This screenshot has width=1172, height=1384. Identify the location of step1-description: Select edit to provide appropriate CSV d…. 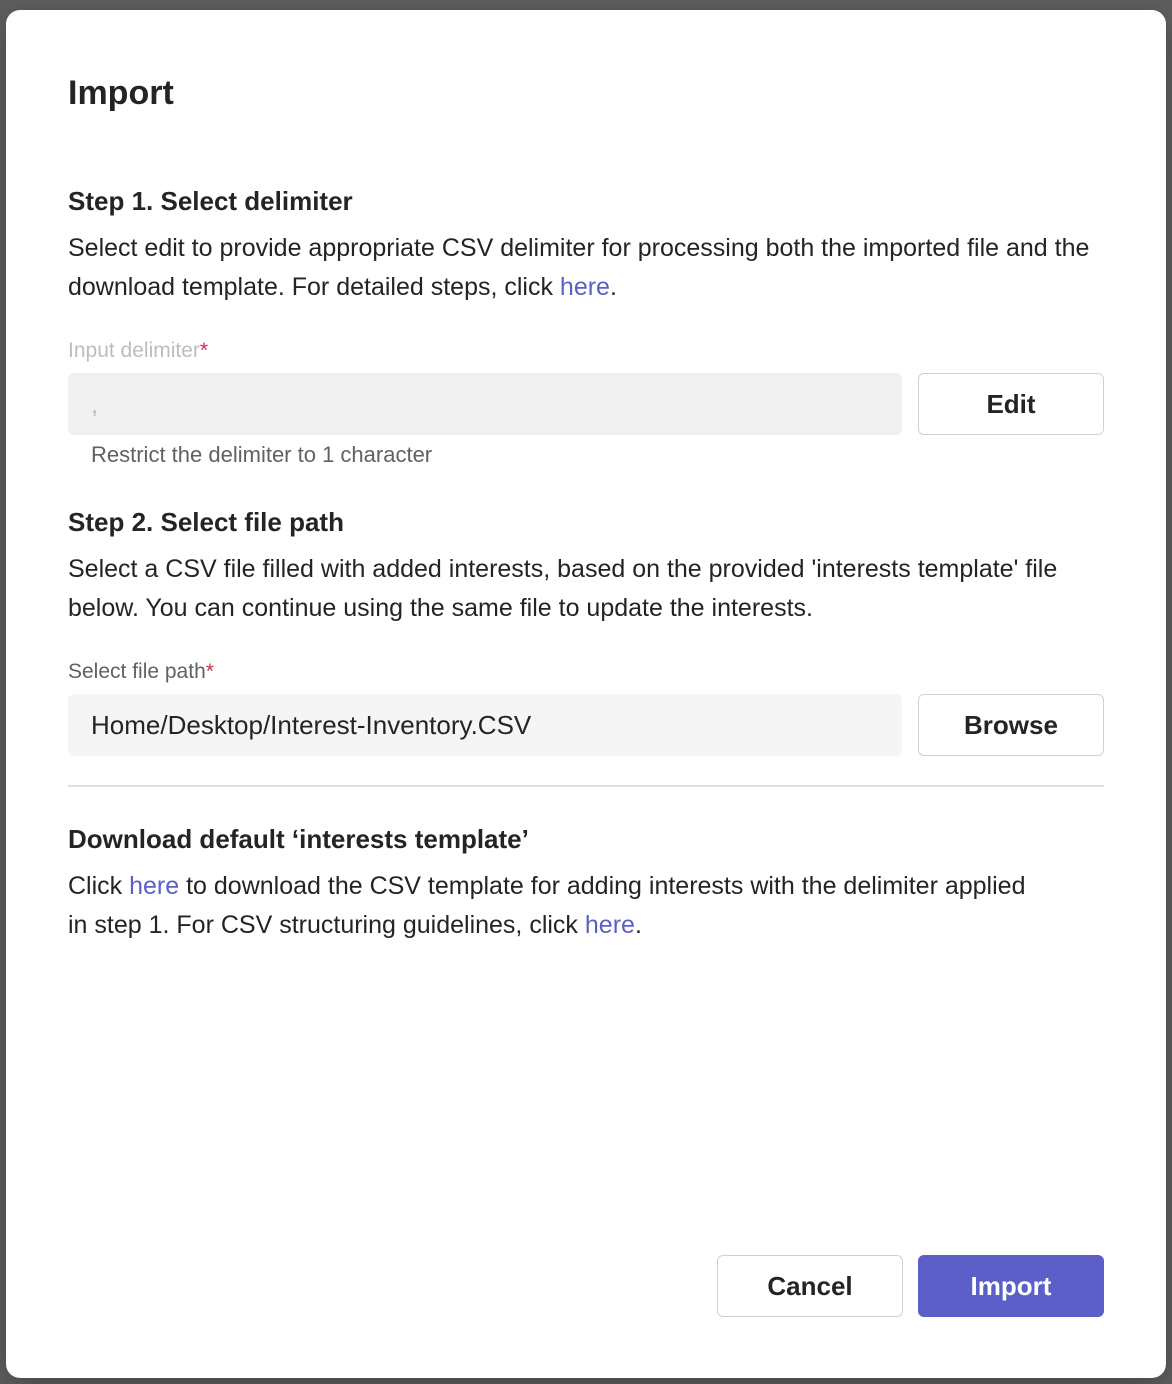
(588, 268).